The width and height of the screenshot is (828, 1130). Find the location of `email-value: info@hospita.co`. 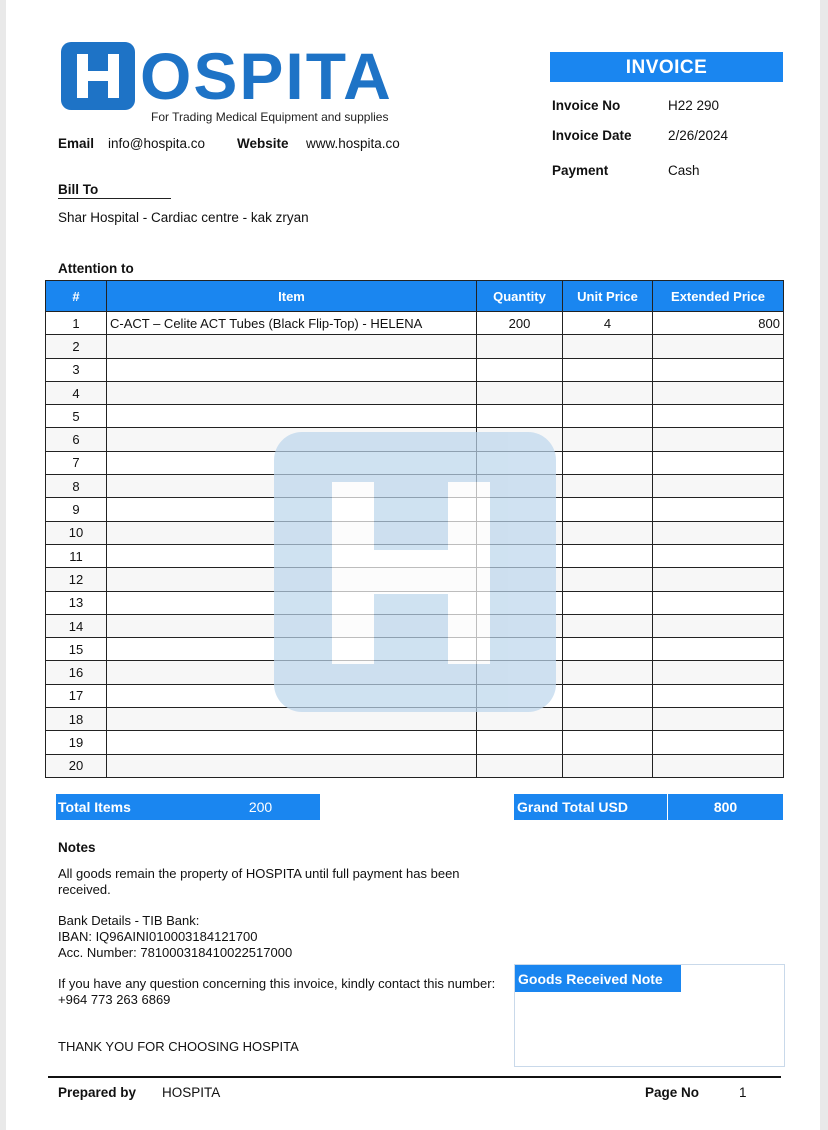

email-value: info@hospita.co is located at coordinates (157, 143).